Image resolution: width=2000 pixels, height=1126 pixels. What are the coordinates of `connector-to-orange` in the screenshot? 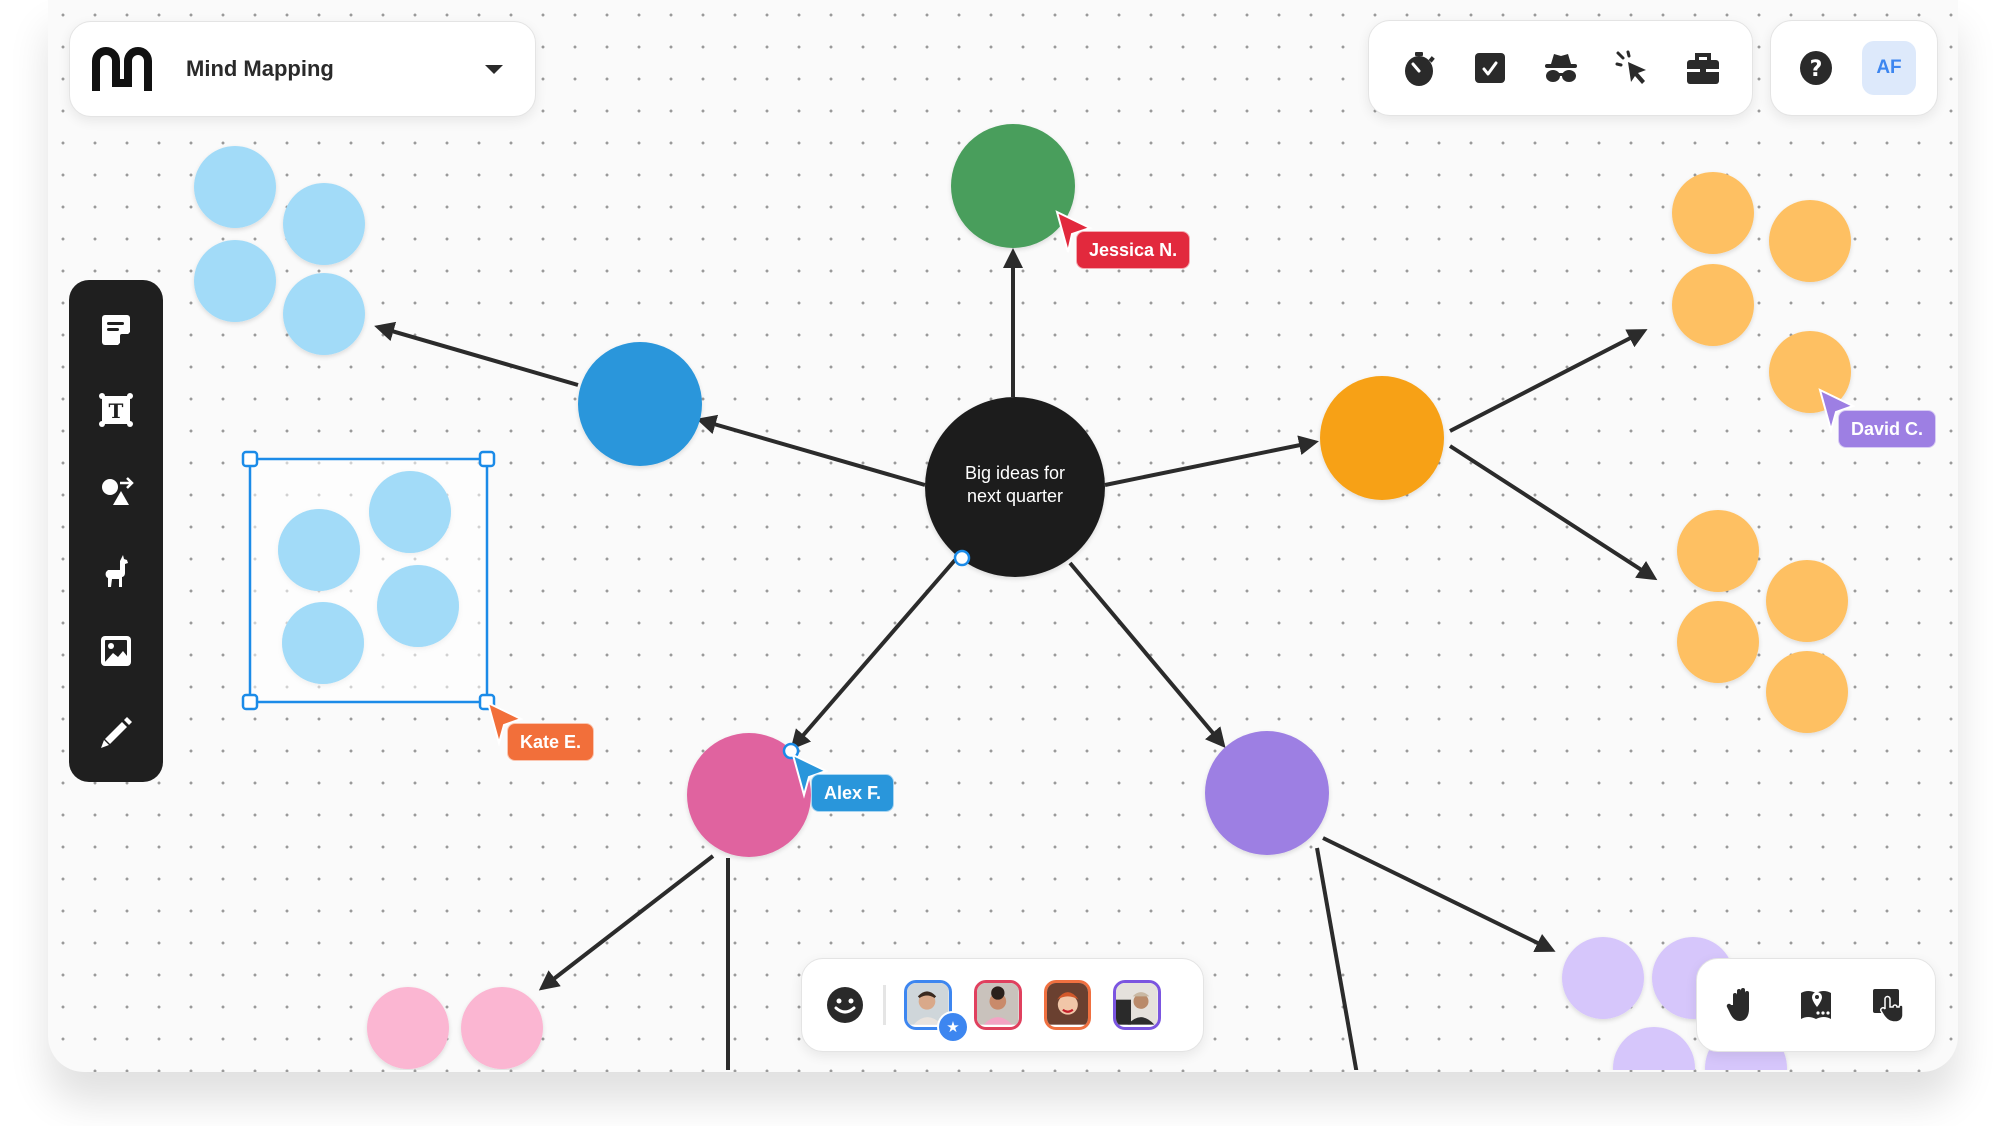 It's located at (1211, 461).